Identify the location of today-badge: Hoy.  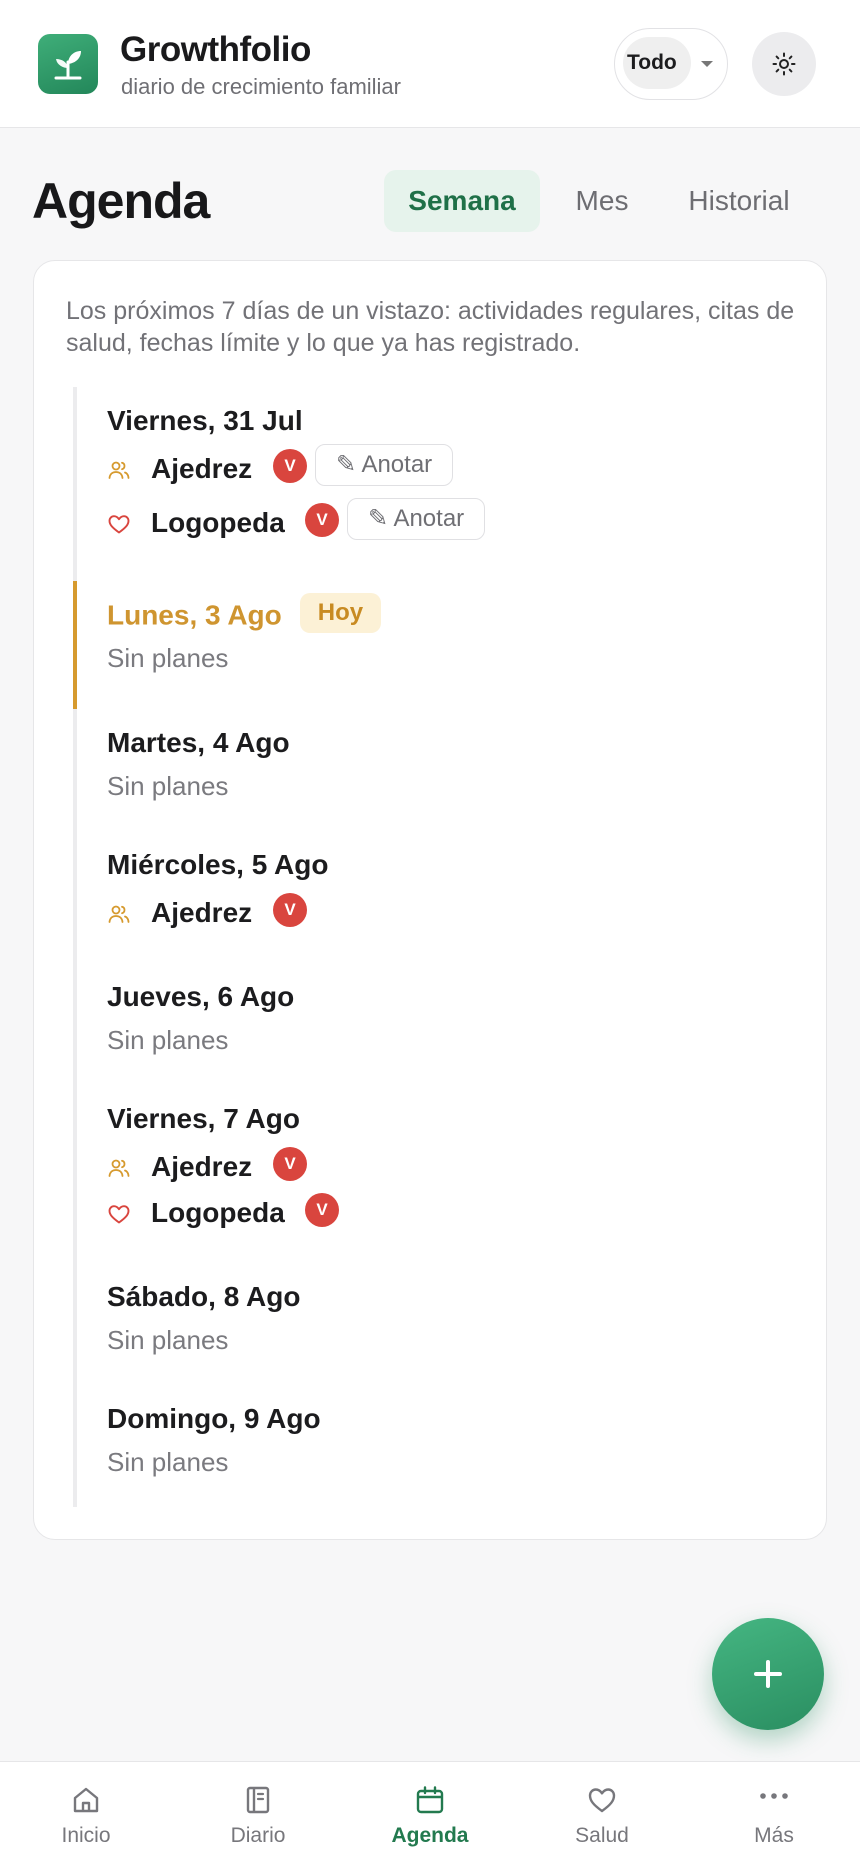
(340, 613).